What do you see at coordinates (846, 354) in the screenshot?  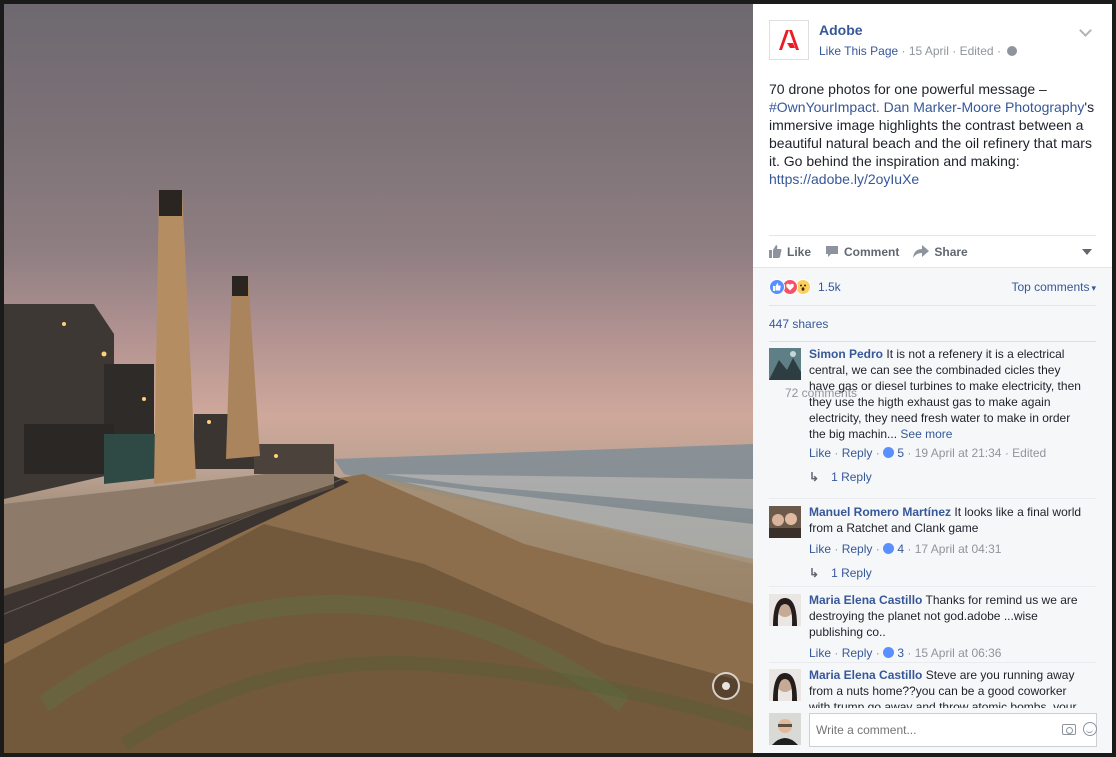 I see `comment-author: Simon Pedro` at bounding box center [846, 354].